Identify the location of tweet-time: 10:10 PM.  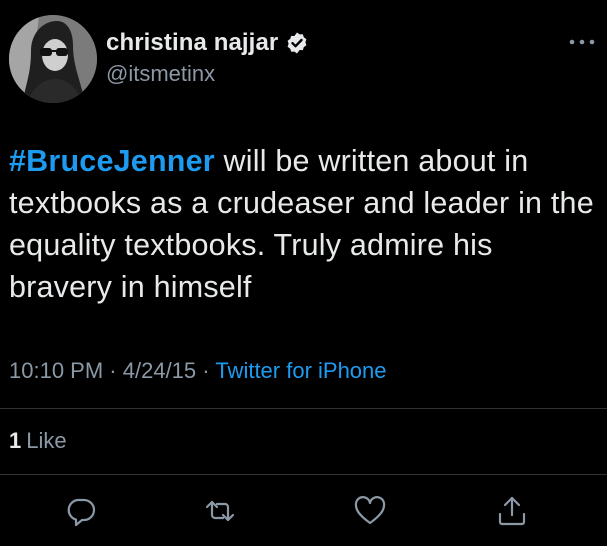
(56, 370).